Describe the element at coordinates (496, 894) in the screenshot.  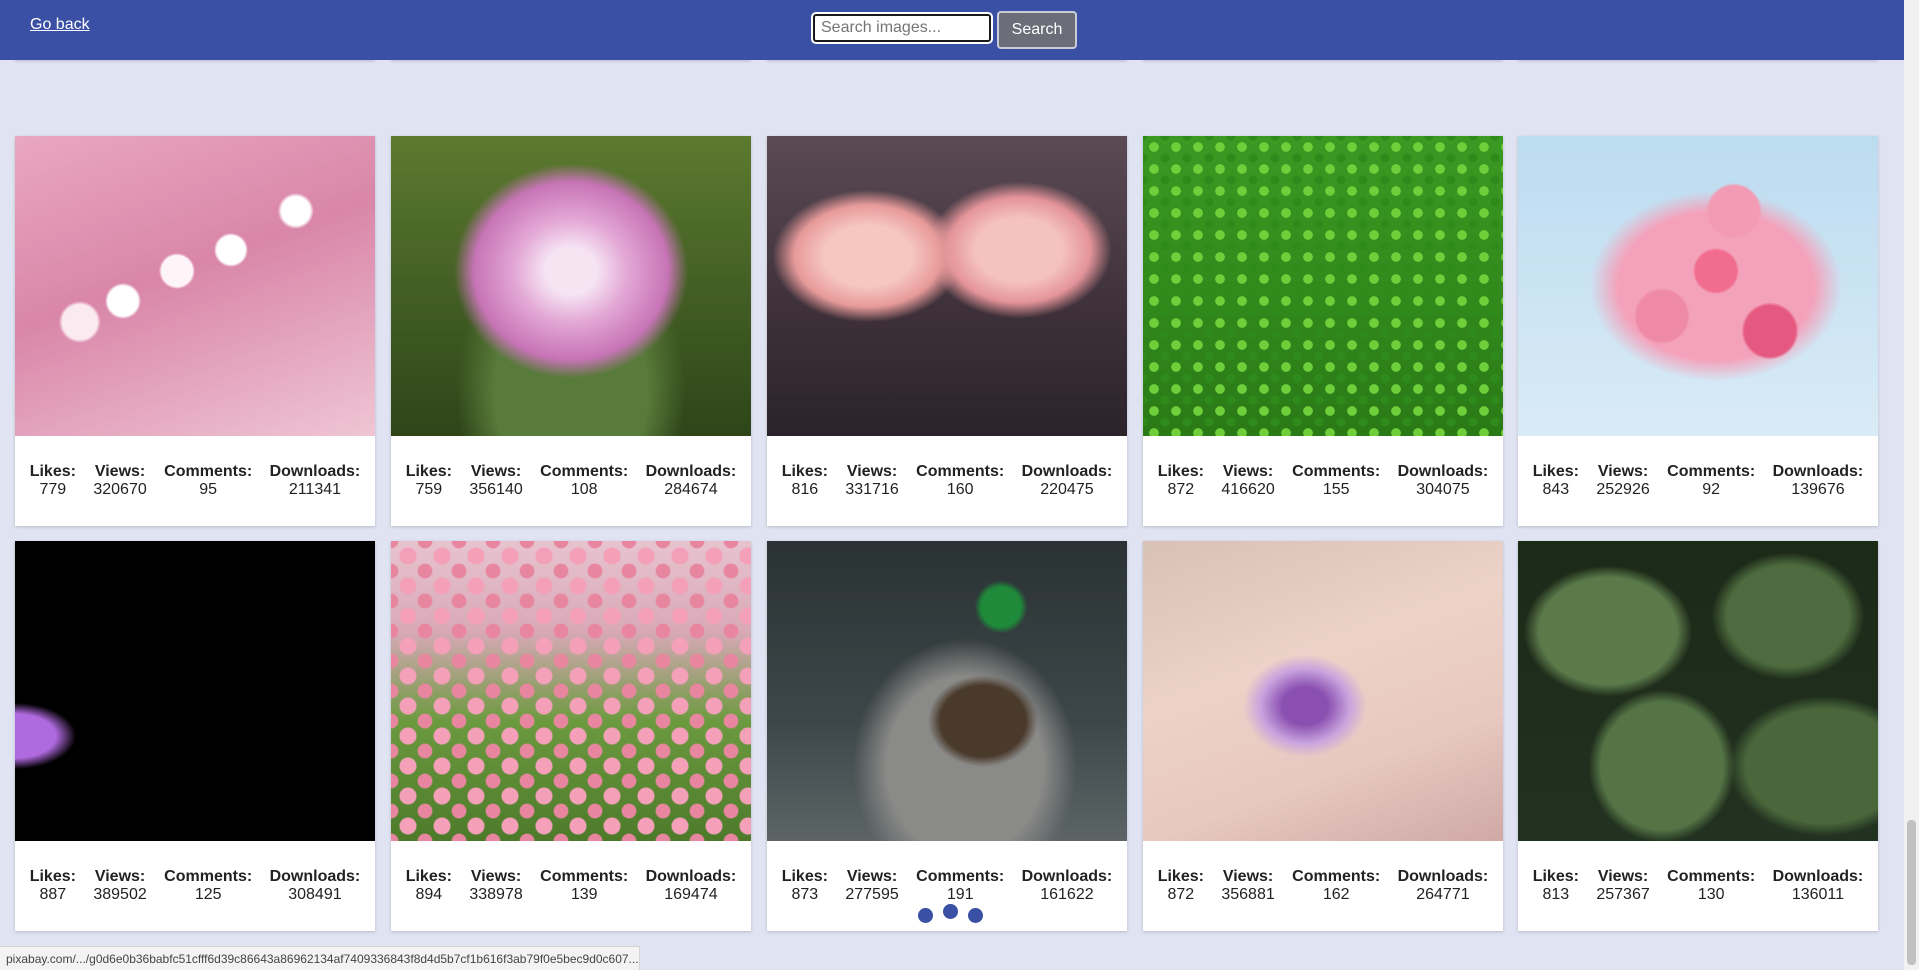
I see `views-value: 338978` at that location.